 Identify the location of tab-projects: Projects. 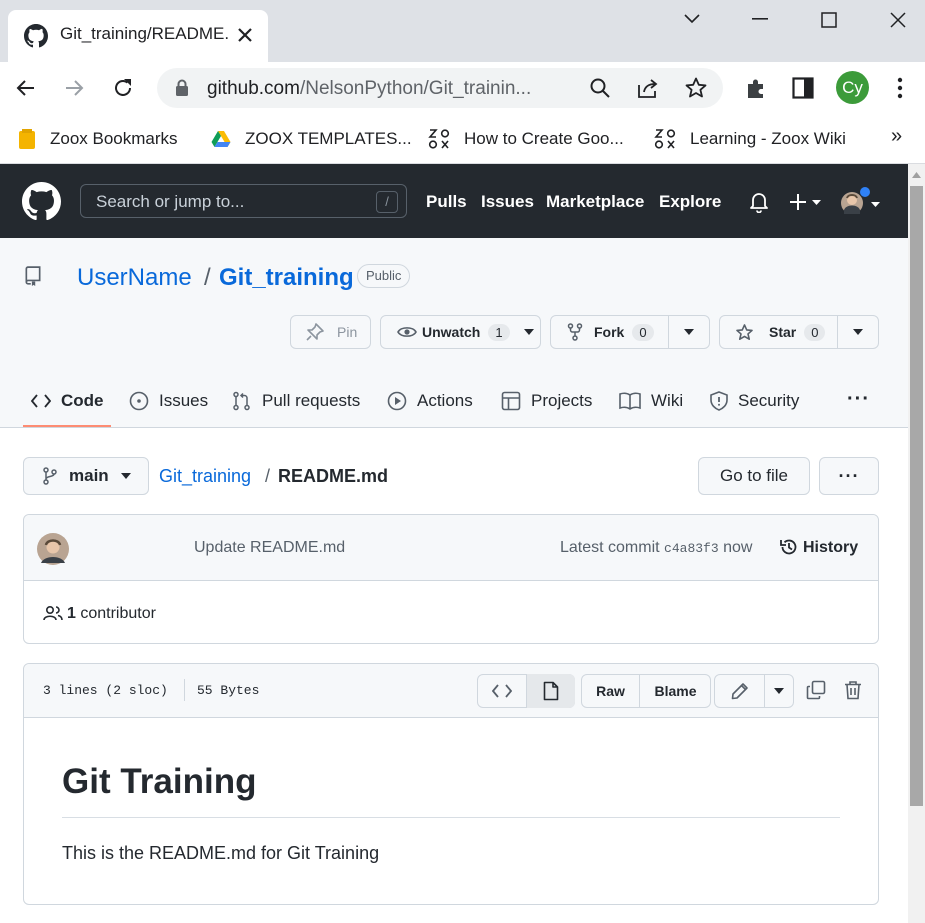
(546, 401).